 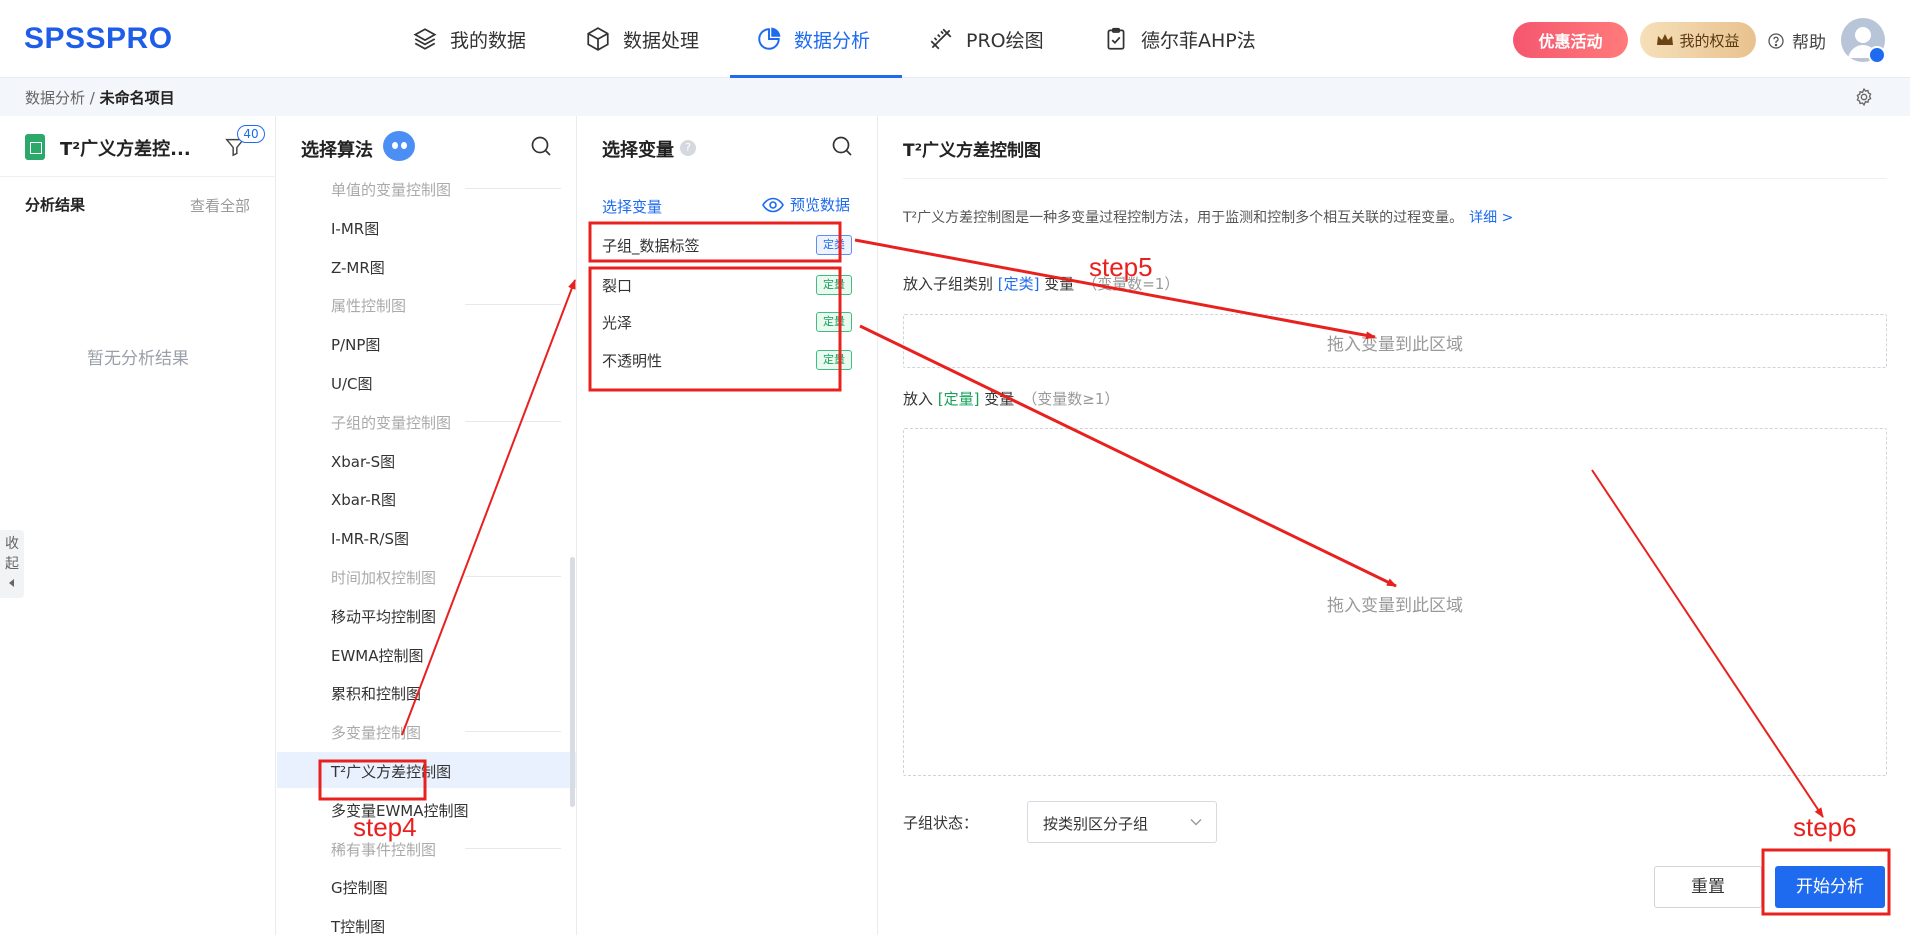 I want to click on subgroup-state-select: 按类别区分子组, so click(x=1122, y=822).